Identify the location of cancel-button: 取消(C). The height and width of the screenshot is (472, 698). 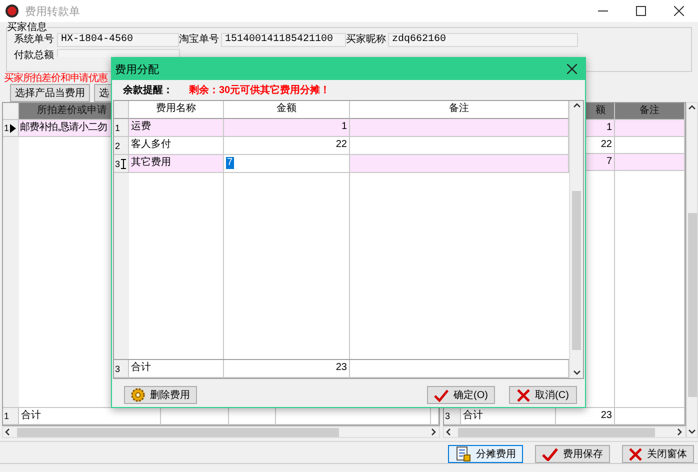
(543, 395).